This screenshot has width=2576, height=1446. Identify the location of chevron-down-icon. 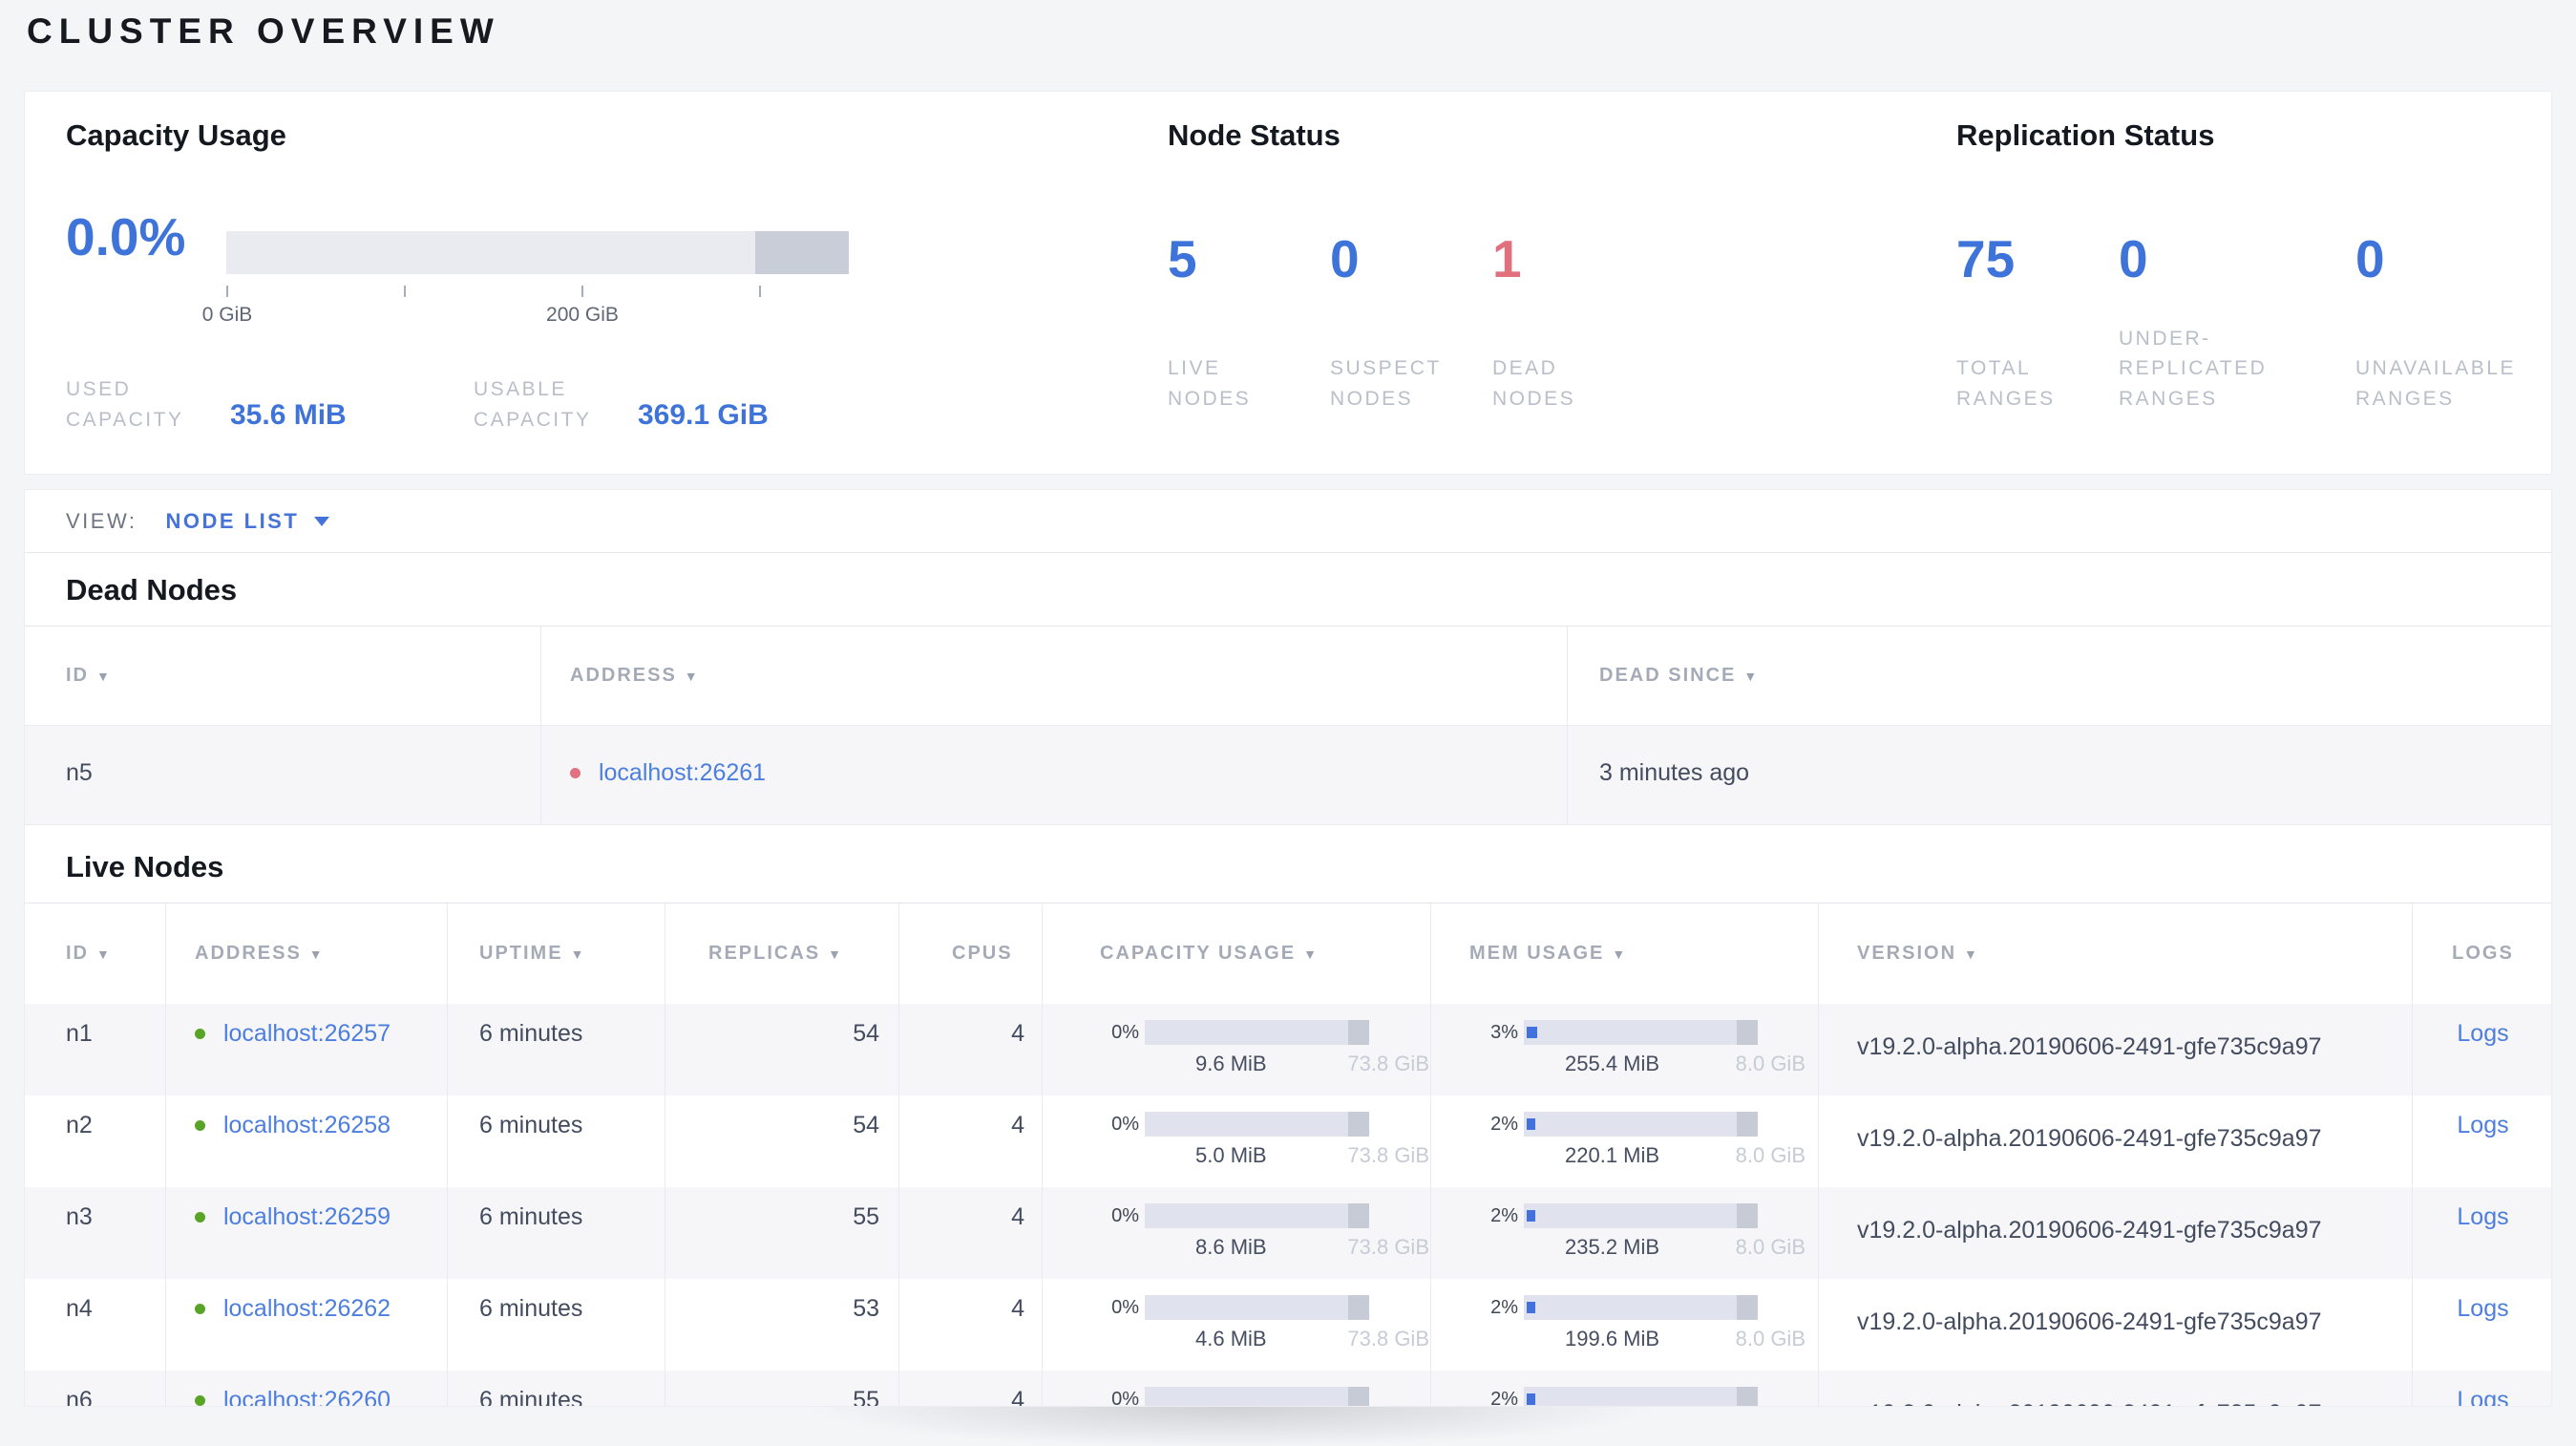
(322, 521).